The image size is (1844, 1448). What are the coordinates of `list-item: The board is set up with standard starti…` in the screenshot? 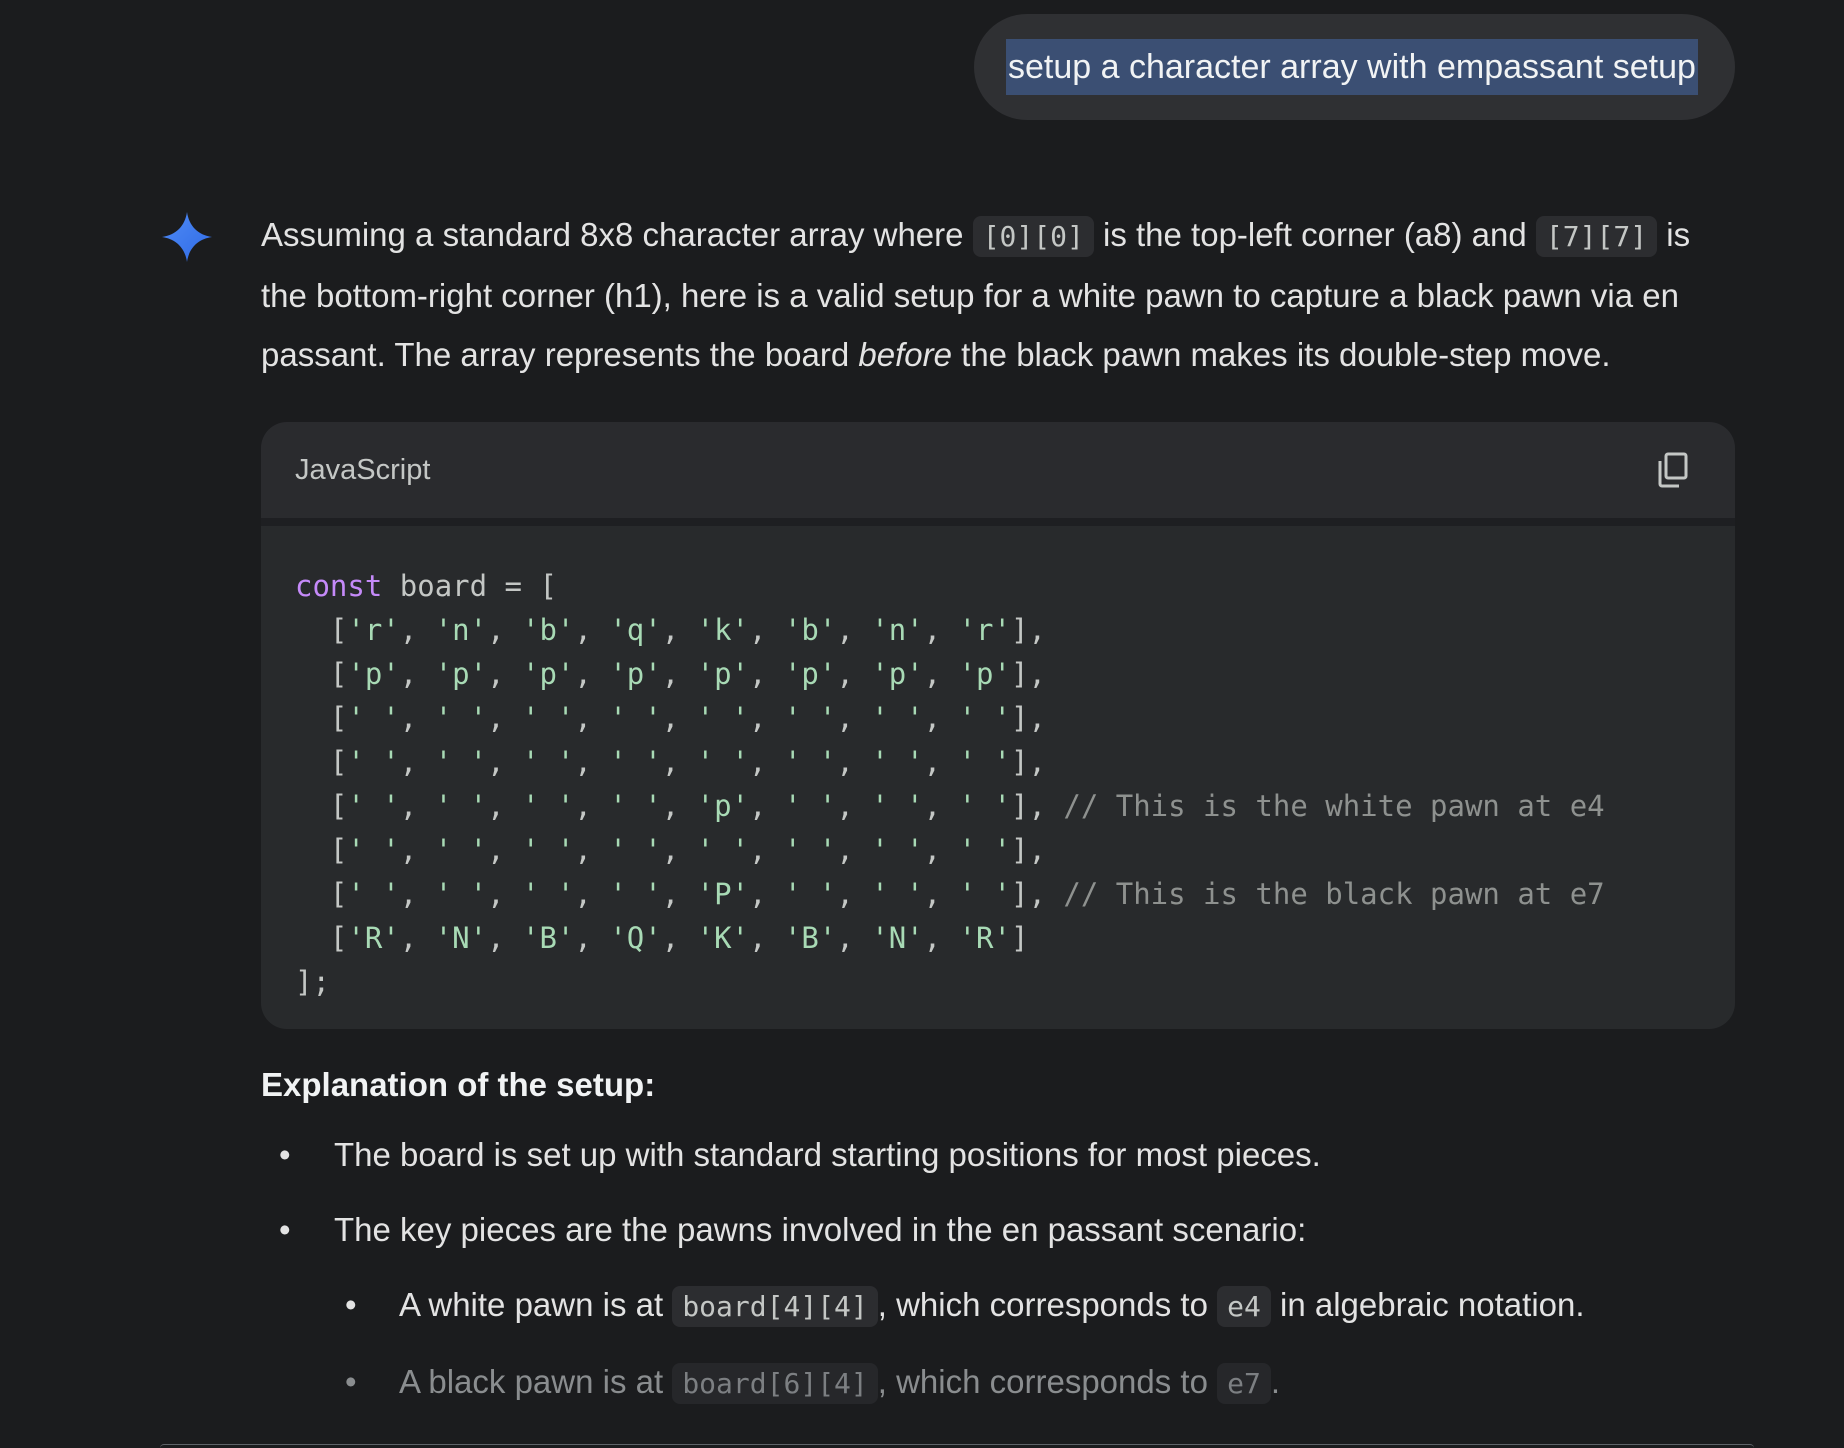 It's located at (1001, 1155).